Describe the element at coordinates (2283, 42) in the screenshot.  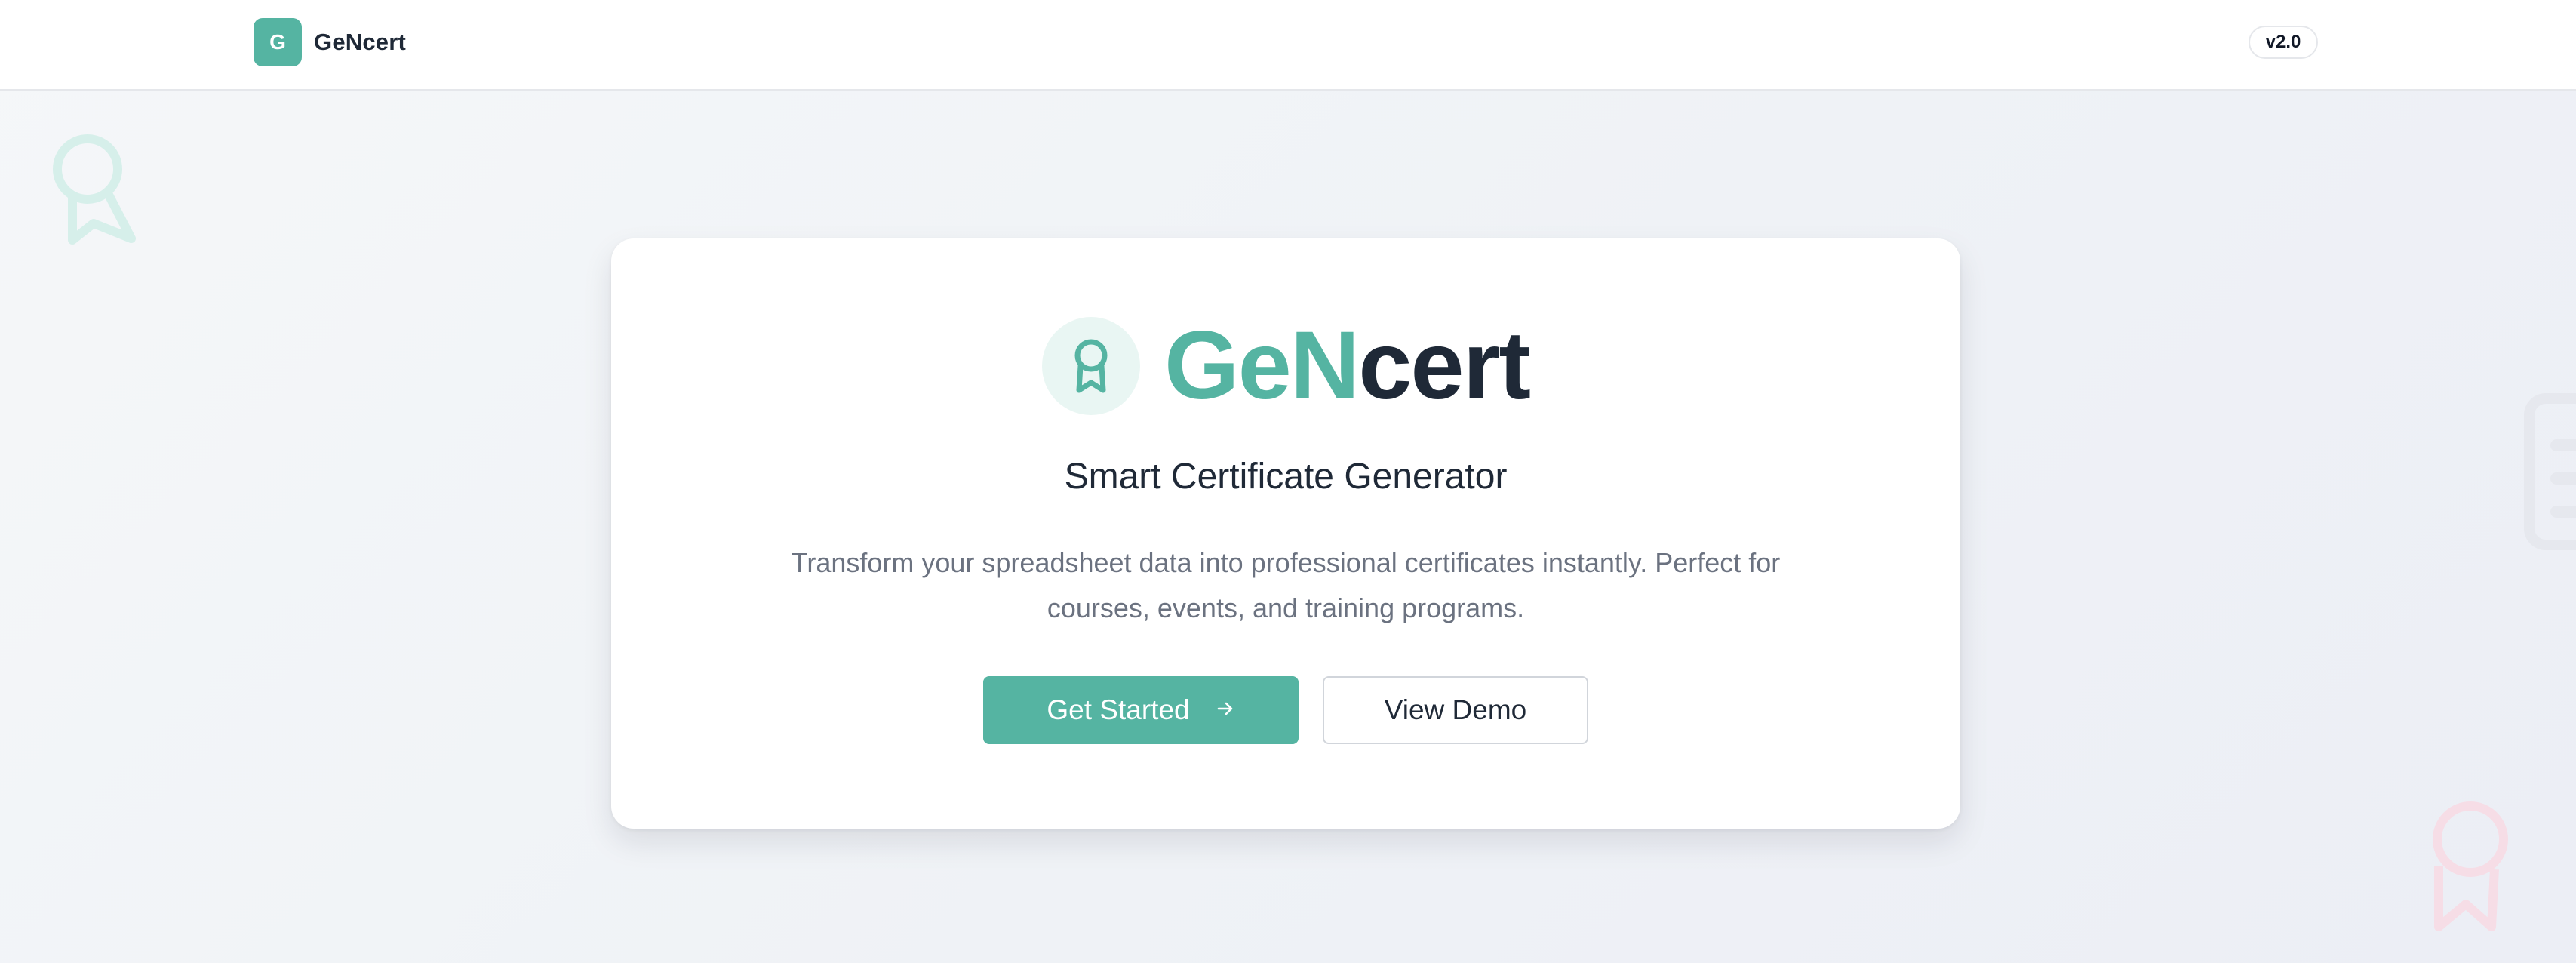
I see `version-badge: v2.0` at that location.